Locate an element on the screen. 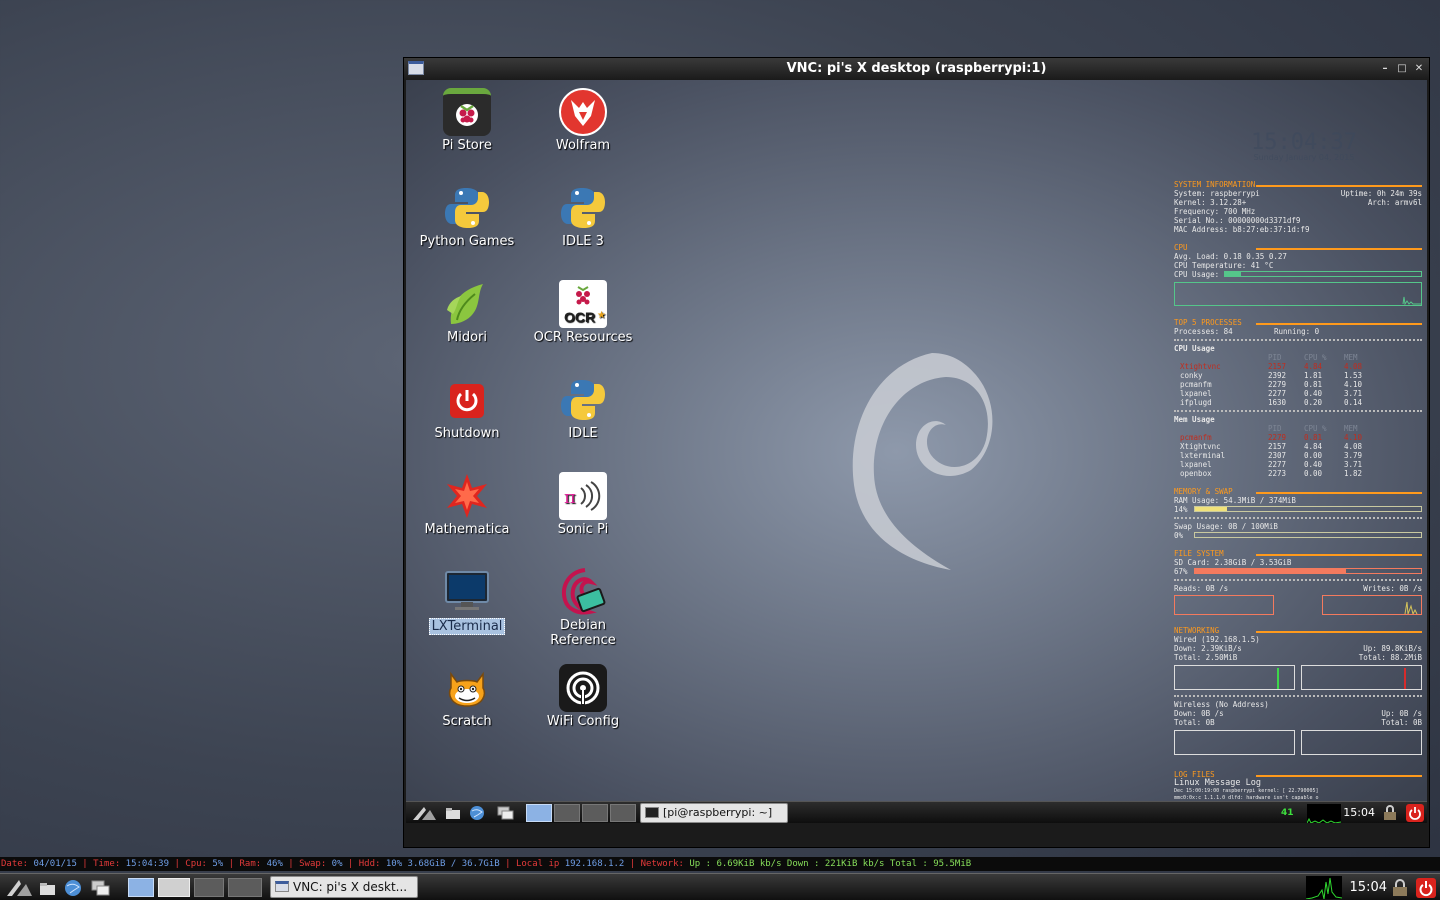 The width and height of the screenshot is (1440, 900). desktop-icon-midori: Midori is located at coordinates (467, 312).